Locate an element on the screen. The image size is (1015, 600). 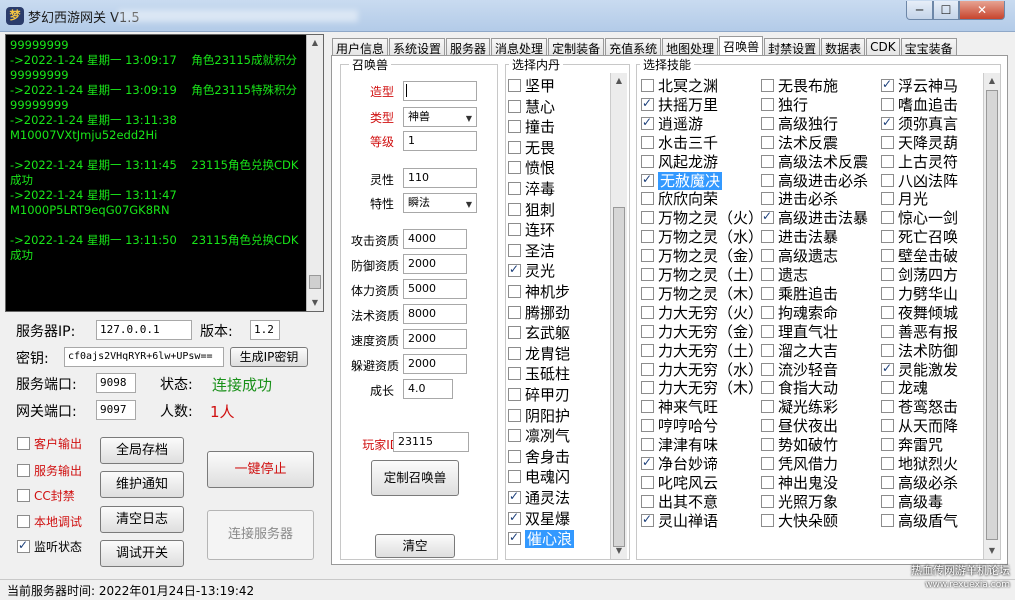
list-item: 善恶有报 is located at coordinates (919, 331).